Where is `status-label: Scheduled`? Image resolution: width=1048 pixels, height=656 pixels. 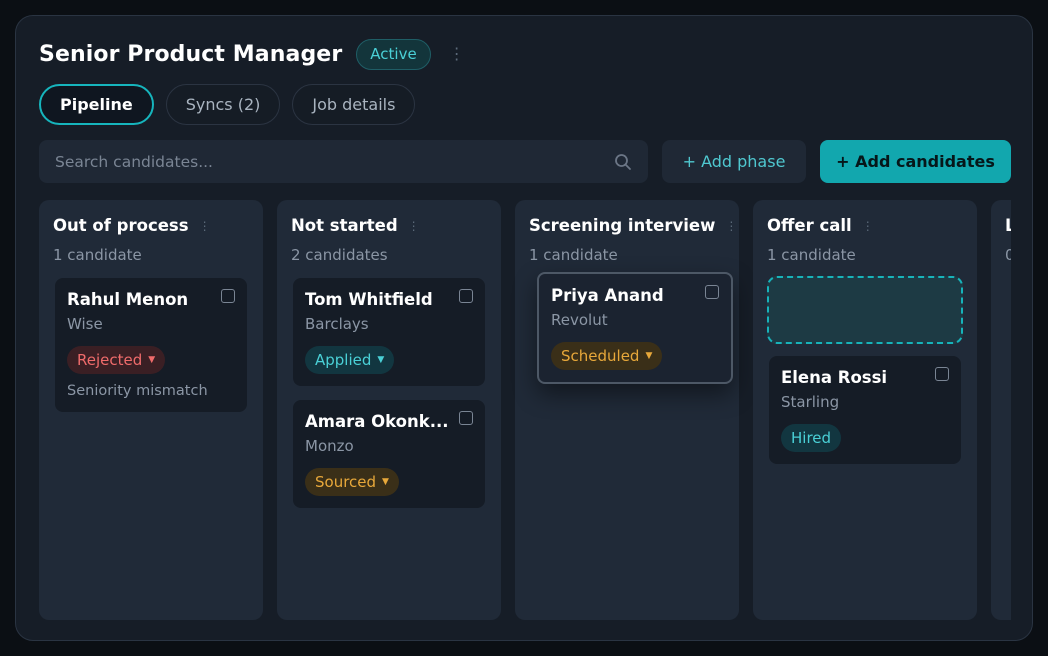
status-label: Scheduled is located at coordinates (600, 356).